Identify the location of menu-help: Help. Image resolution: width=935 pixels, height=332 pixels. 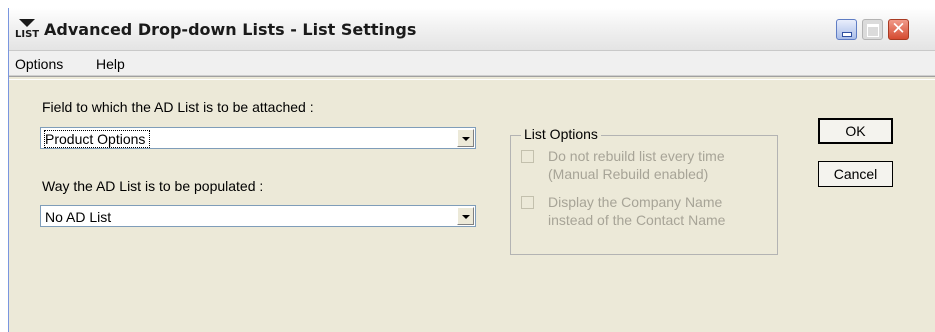
(110, 64).